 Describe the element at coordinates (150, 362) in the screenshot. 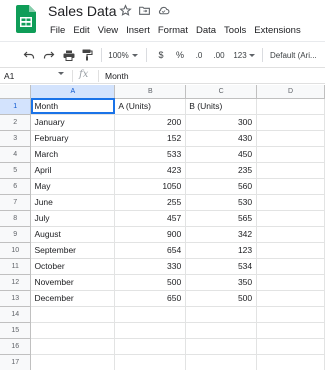

I see `cell-b17` at that location.